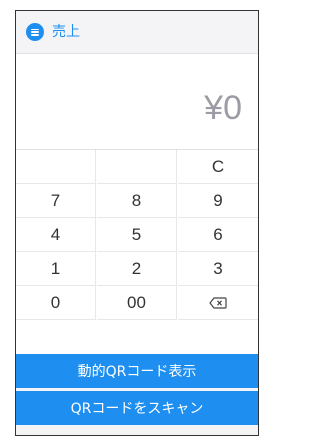 The image size is (320, 442). Describe the element at coordinates (56, 235) in the screenshot. I see `key-4: 4` at that location.